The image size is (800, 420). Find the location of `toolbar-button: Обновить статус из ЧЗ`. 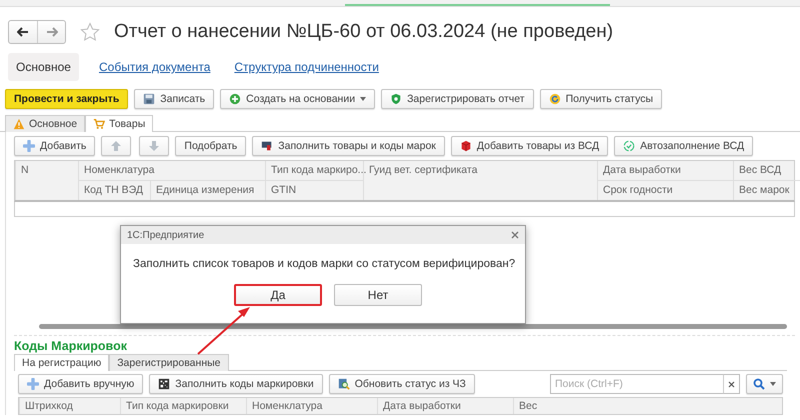

toolbar-button: Обновить статус из ЧЗ is located at coordinates (401, 384).